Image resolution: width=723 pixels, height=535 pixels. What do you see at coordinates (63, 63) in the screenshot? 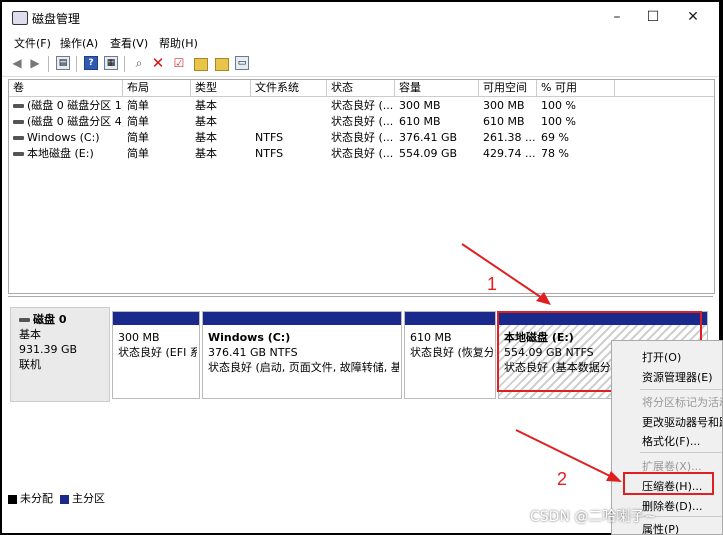
I see `console-tree-icon: ▤` at bounding box center [63, 63].